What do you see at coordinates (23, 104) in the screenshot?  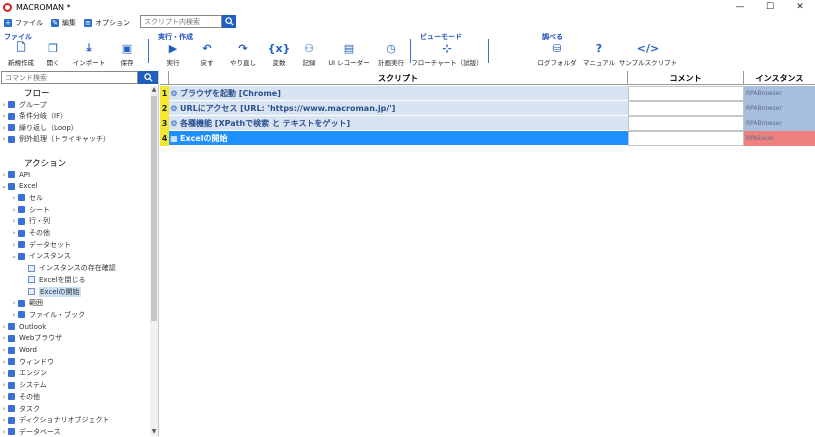 I see `flow-item: › グループ` at bounding box center [23, 104].